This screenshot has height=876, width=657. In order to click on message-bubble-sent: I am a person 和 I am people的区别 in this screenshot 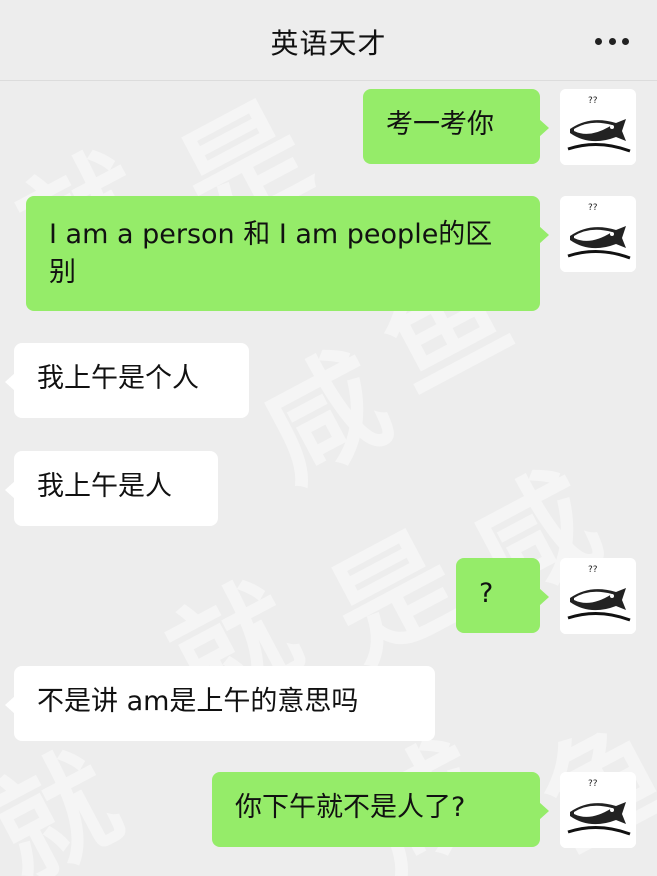, I will do `click(287, 253)`.